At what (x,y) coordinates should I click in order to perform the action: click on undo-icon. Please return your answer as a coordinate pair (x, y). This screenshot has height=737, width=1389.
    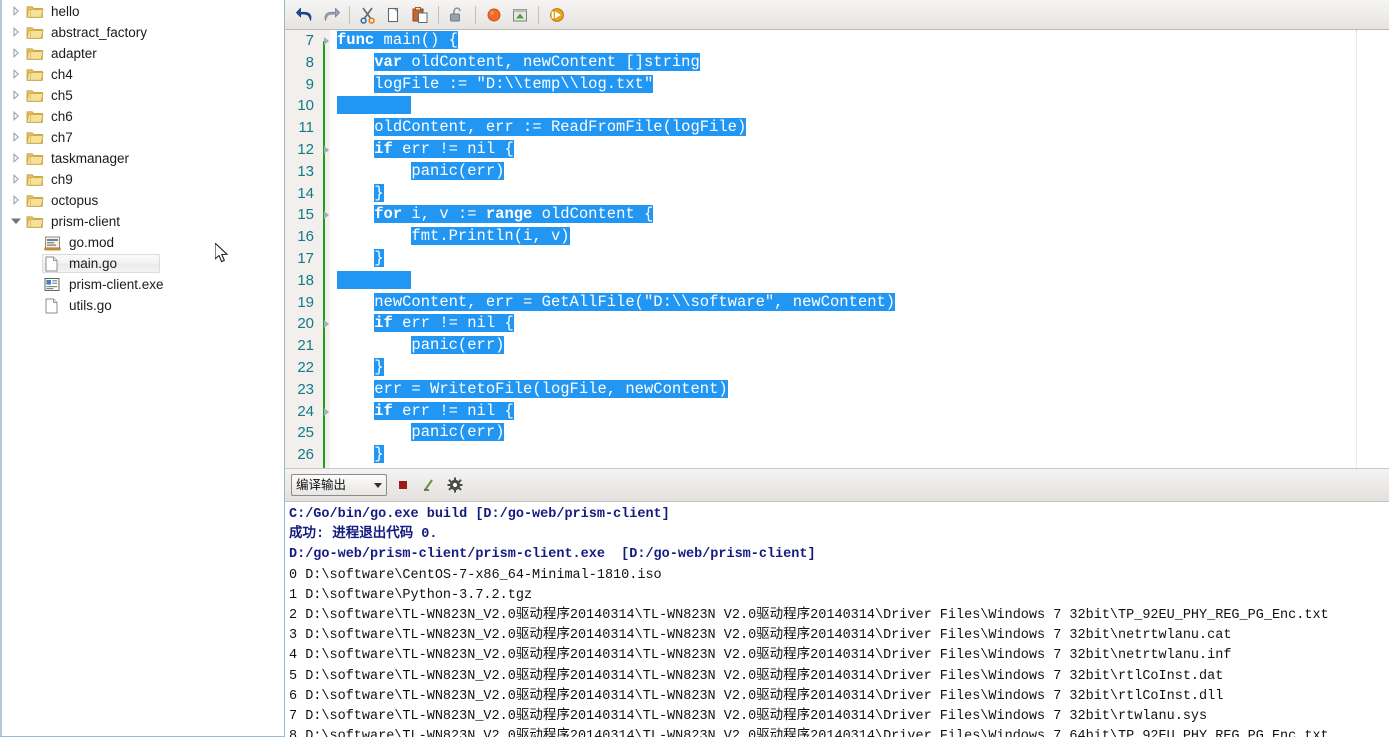
    Looking at the image, I should click on (305, 15).